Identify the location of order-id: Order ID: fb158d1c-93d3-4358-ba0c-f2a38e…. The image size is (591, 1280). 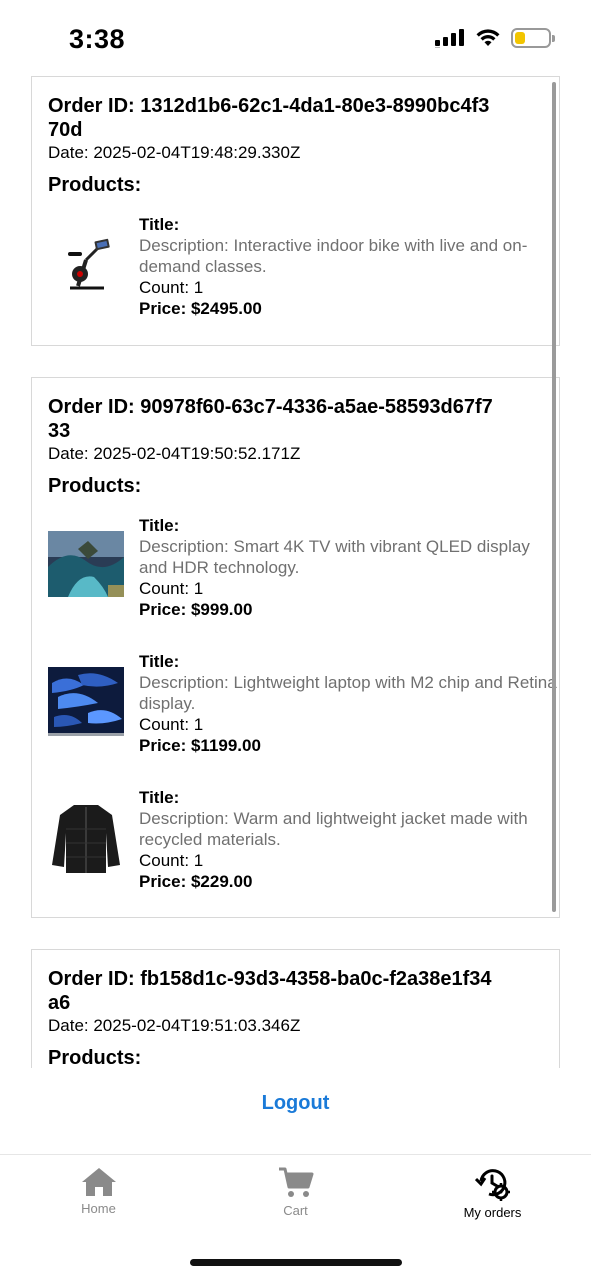
(270, 991).